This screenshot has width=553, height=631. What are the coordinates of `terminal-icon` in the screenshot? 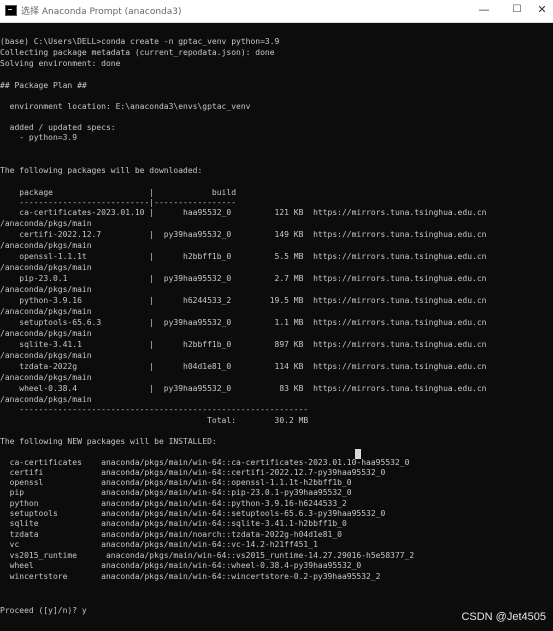 It's located at (11, 10).